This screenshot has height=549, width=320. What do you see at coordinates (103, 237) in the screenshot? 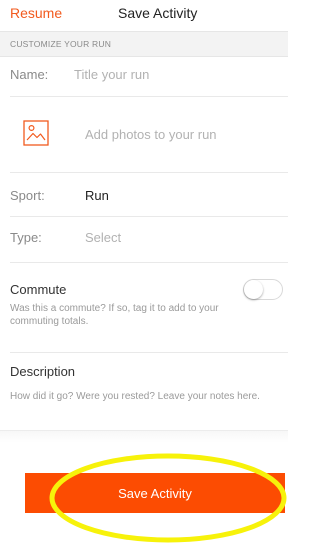
I see `type-select: Select` at bounding box center [103, 237].